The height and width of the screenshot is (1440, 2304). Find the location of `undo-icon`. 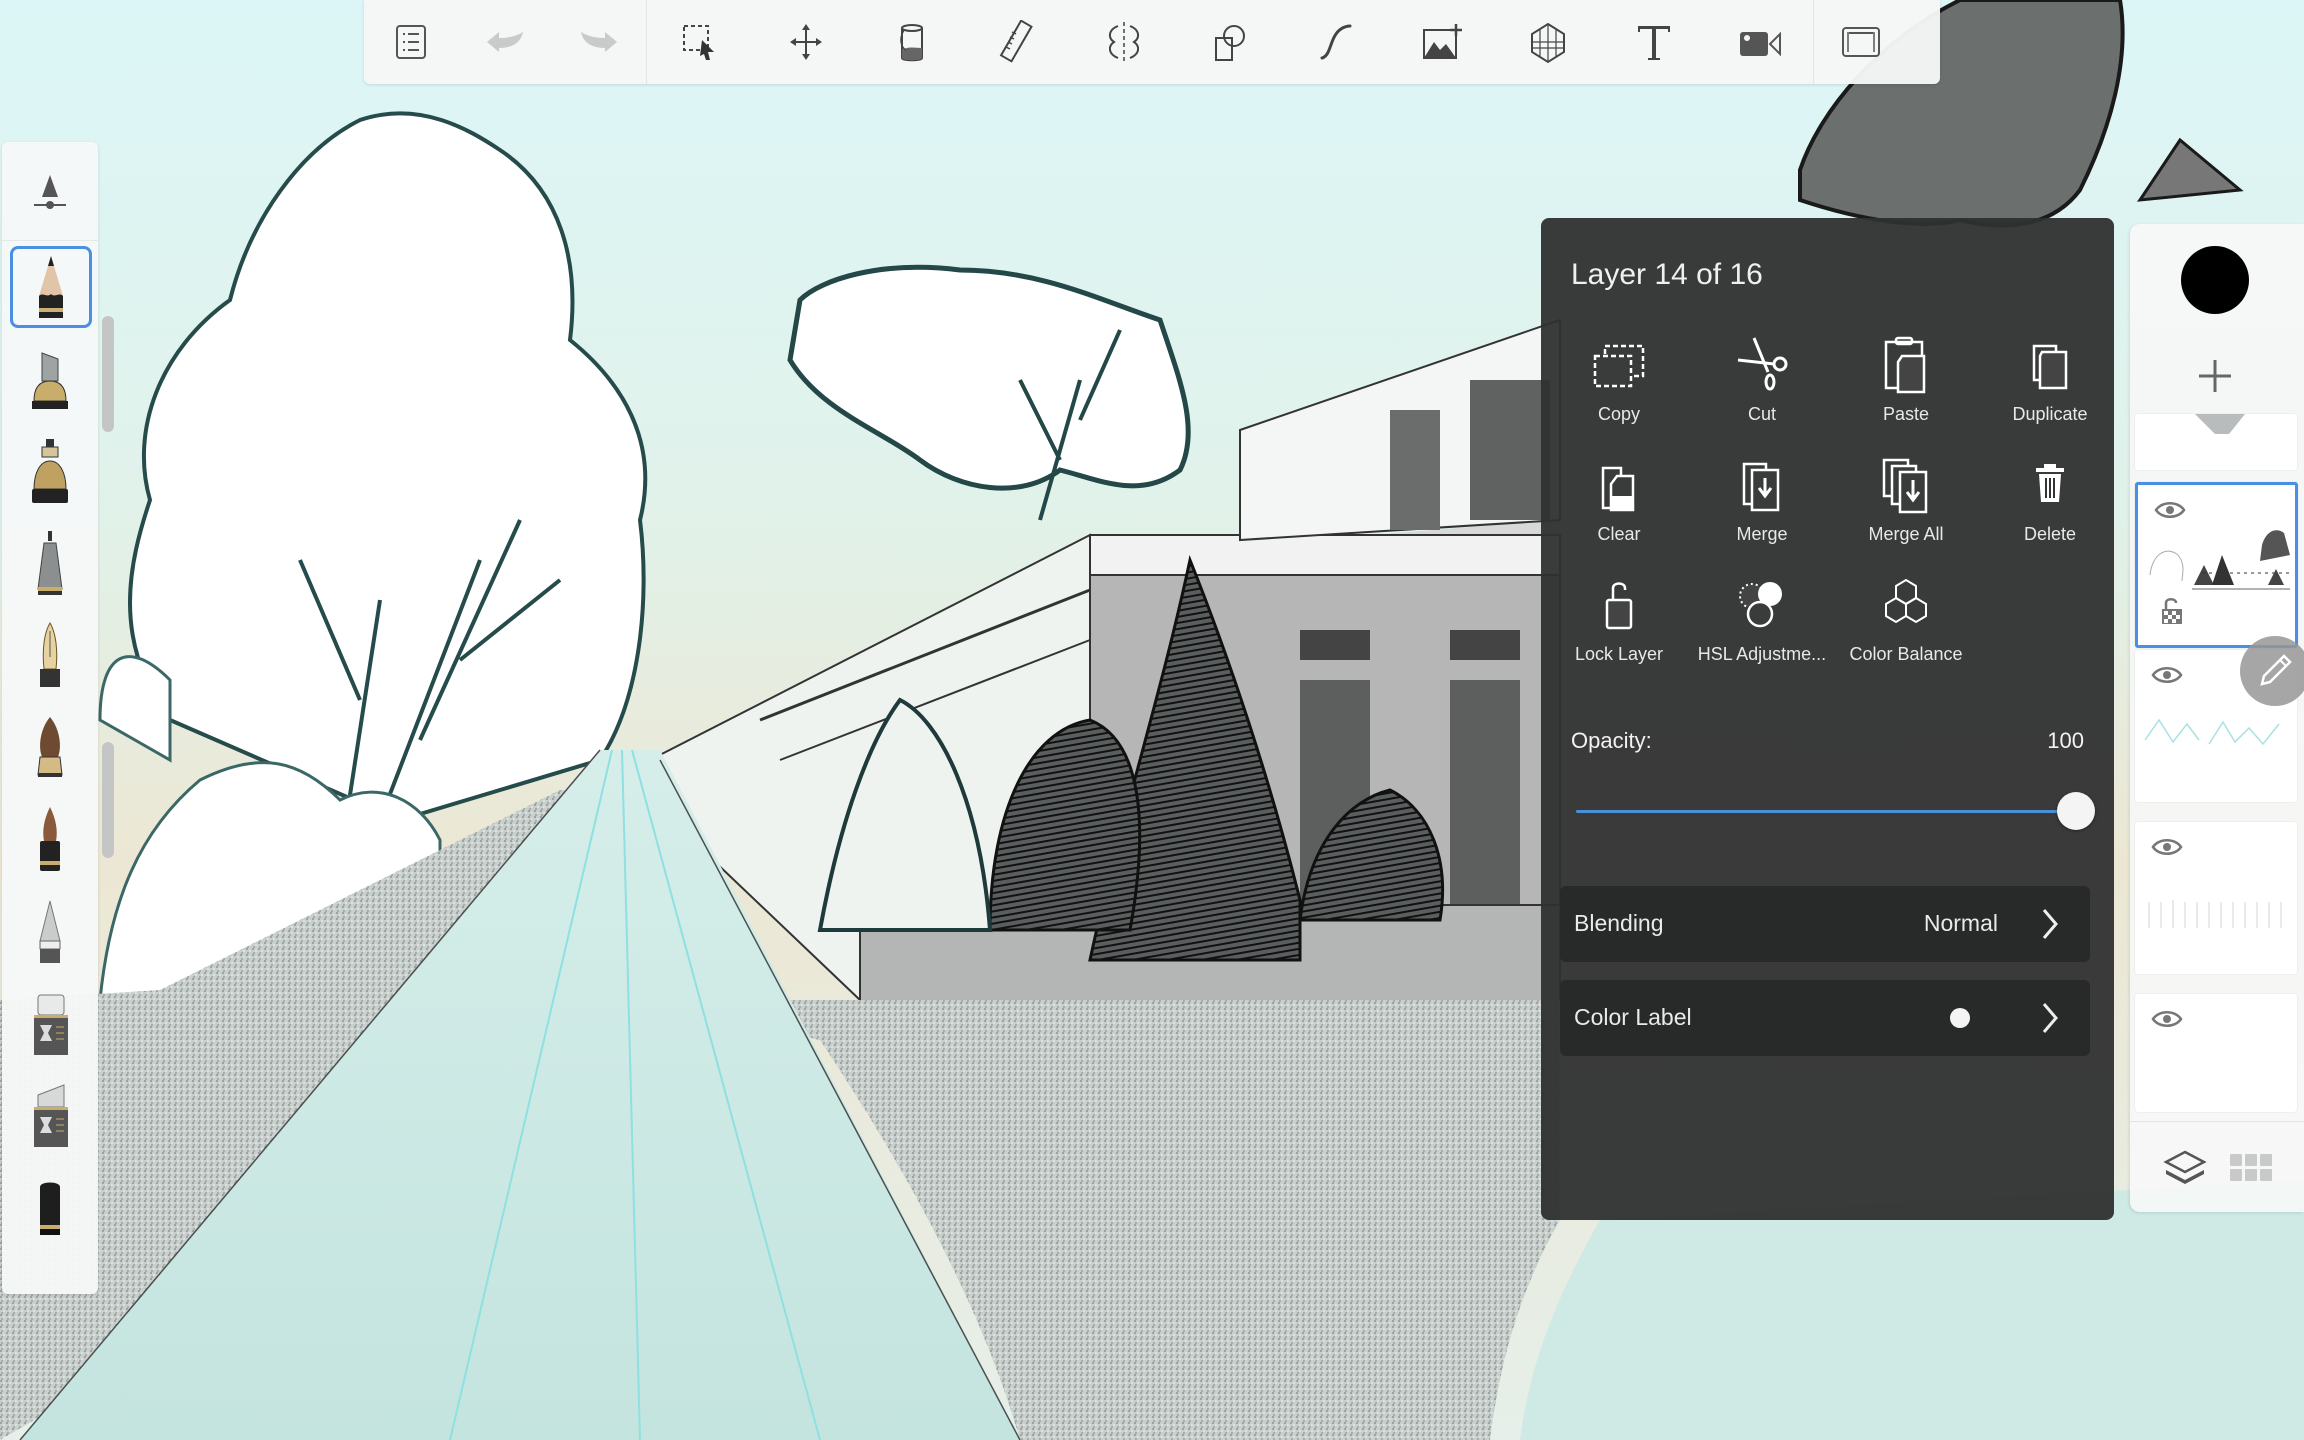

undo-icon is located at coordinates (505, 42).